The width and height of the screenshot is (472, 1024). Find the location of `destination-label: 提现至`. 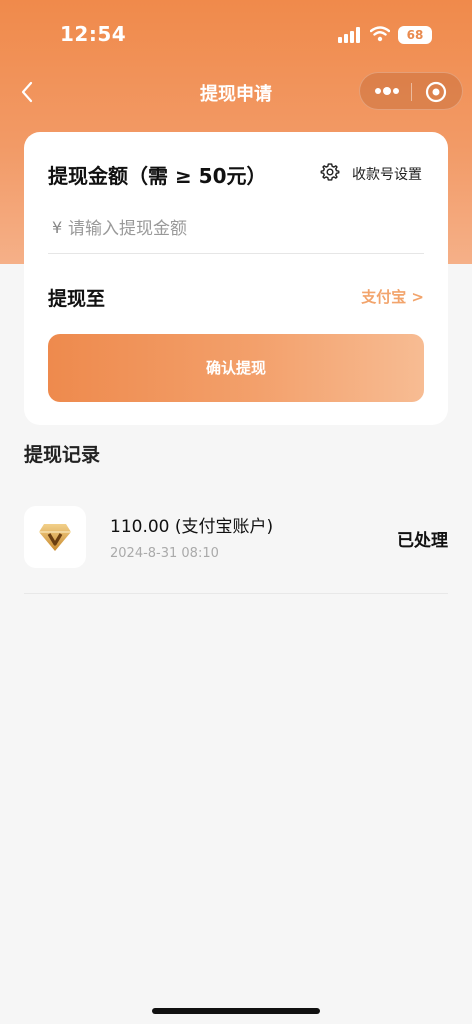

destination-label: 提现至 is located at coordinates (77, 299).